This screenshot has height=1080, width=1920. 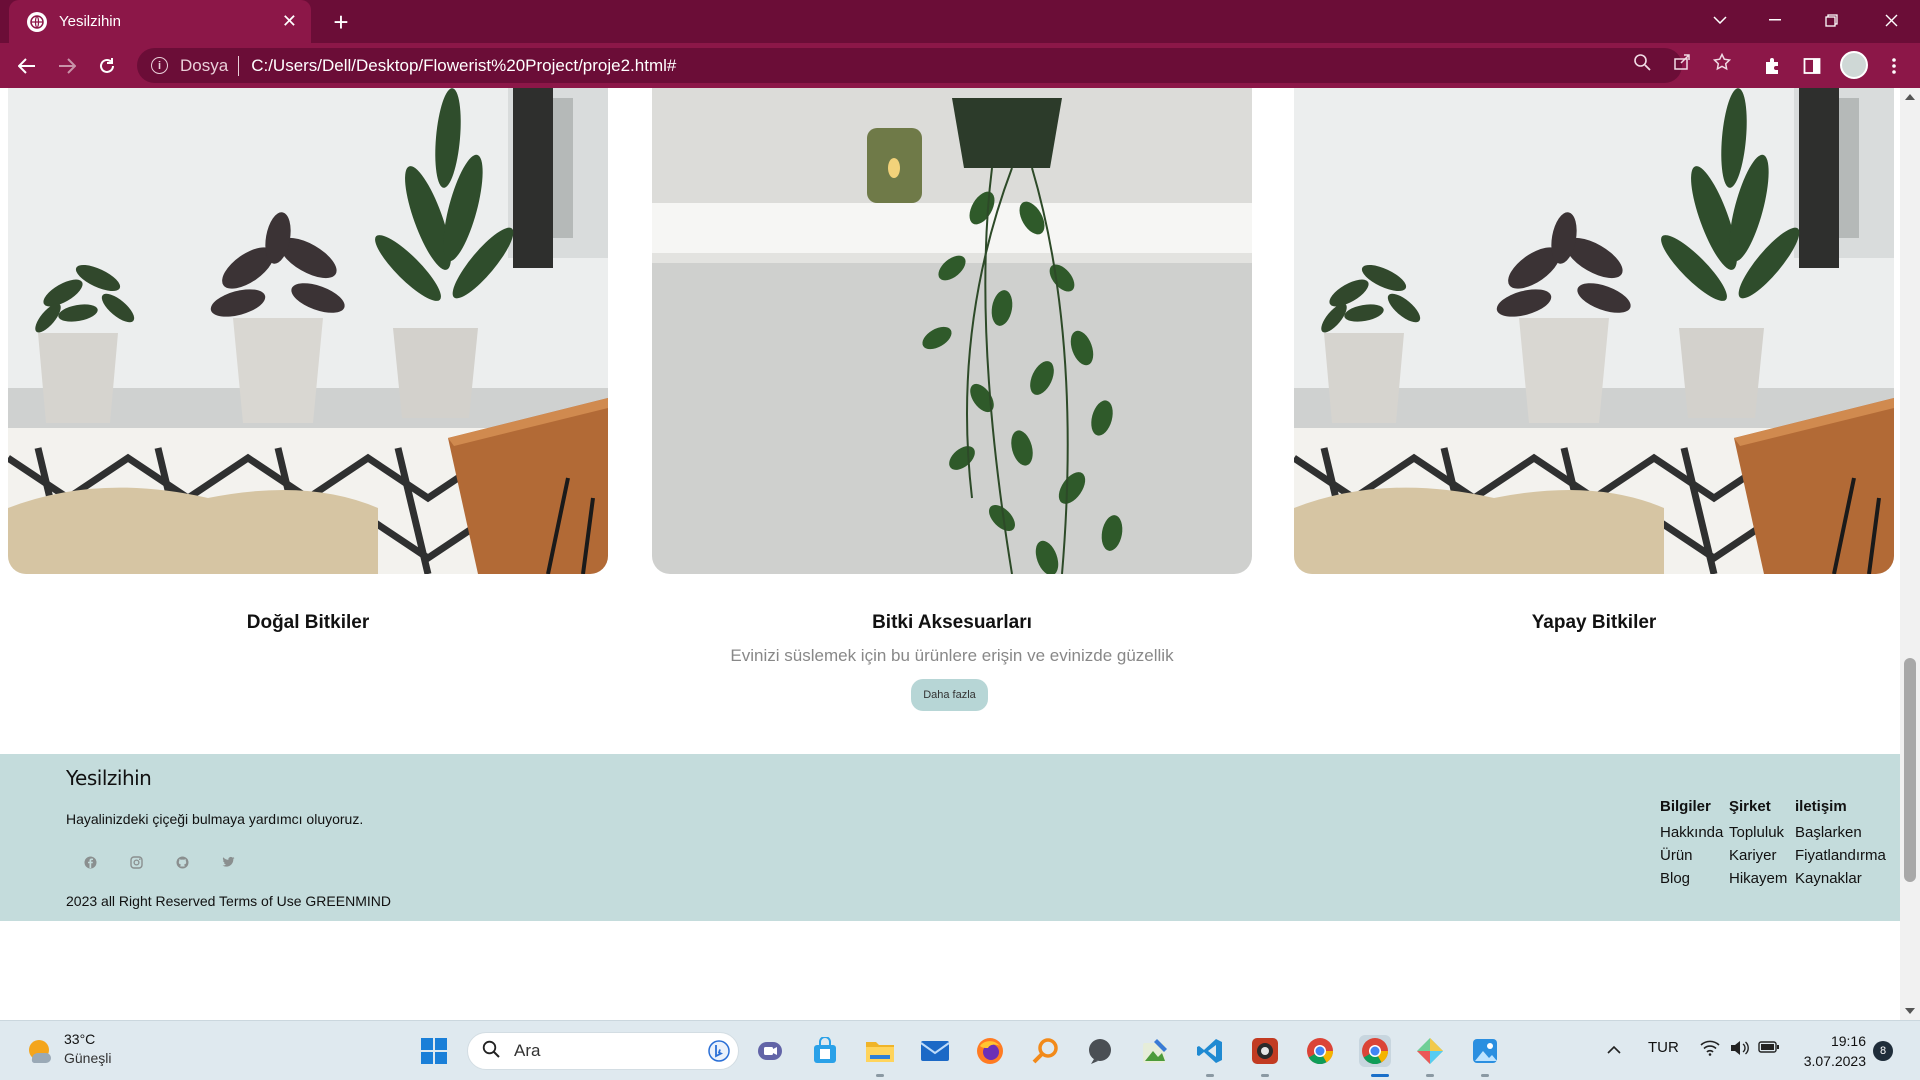 What do you see at coordinates (67, 66) in the screenshot?
I see `forward-arrow-icon` at bounding box center [67, 66].